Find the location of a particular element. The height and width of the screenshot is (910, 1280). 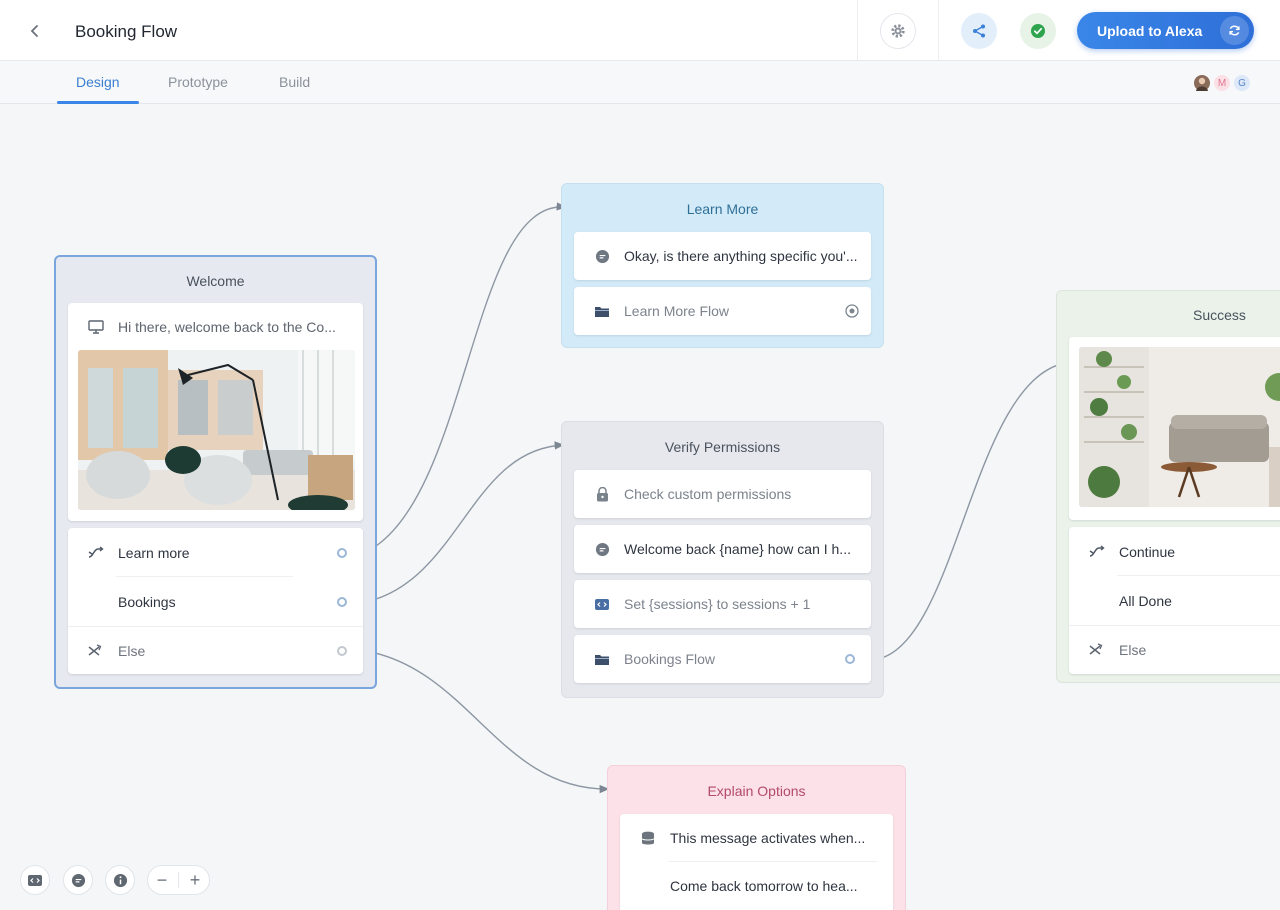

set-label: Set {sessions} to sessions + 1 is located at coordinates (717, 604).